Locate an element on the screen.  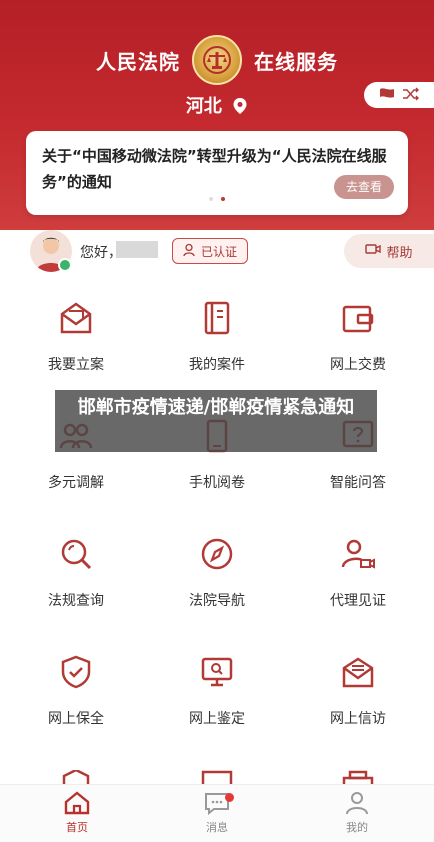
search-icon is located at coordinates (76, 554).